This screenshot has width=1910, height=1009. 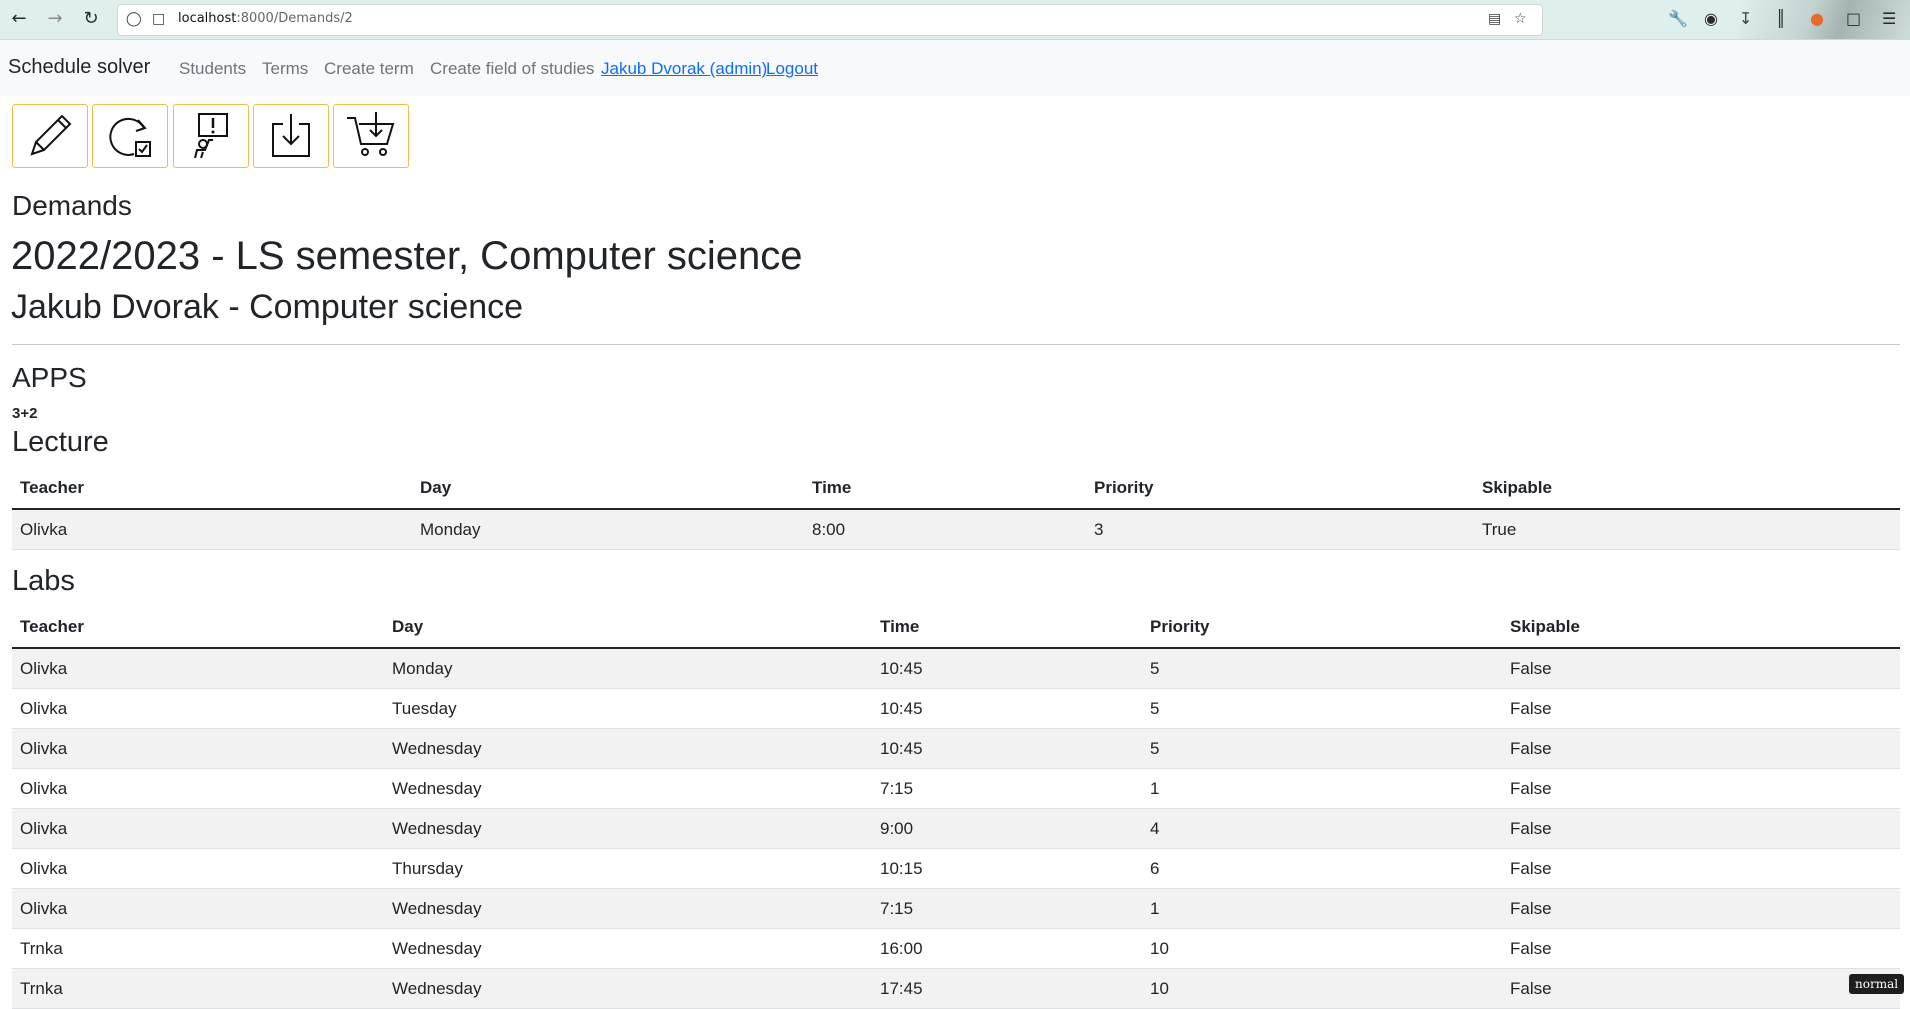 I want to click on cart-download-icon, so click(x=371, y=134).